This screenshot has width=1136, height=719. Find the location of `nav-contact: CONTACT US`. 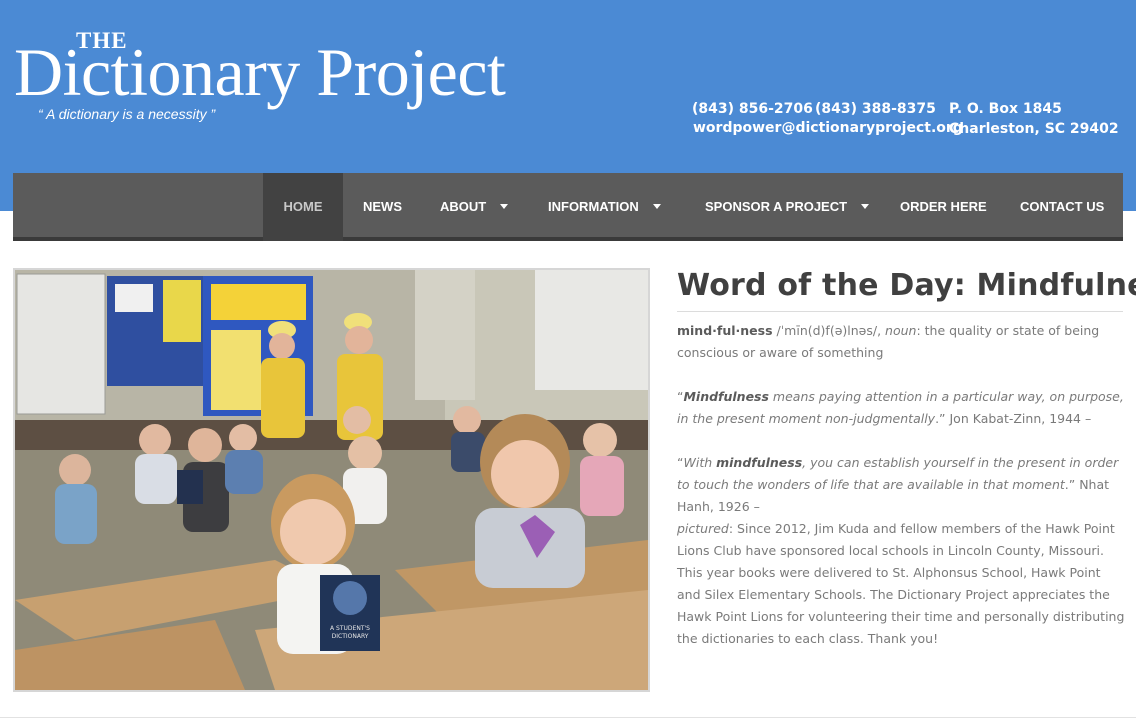

nav-contact: CONTACT US is located at coordinates (1062, 207).